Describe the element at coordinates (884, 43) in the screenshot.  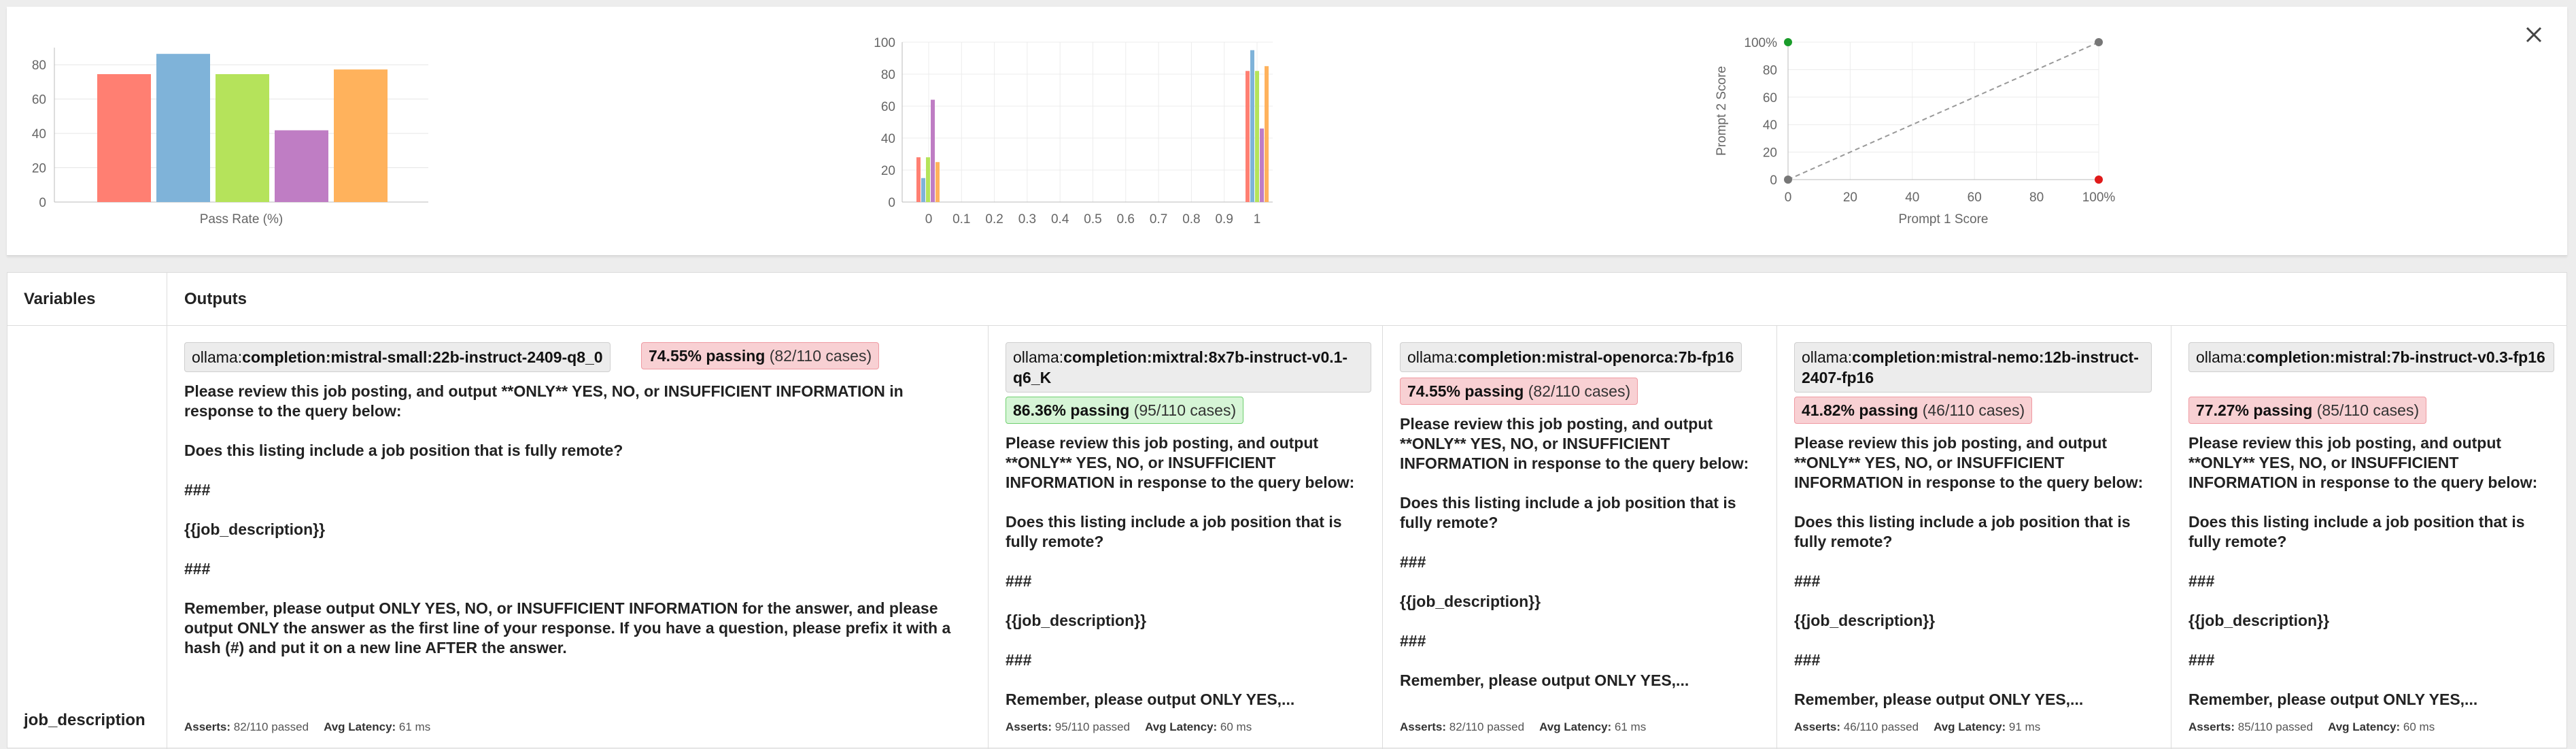
I see `y-tick-label: 100` at that location.